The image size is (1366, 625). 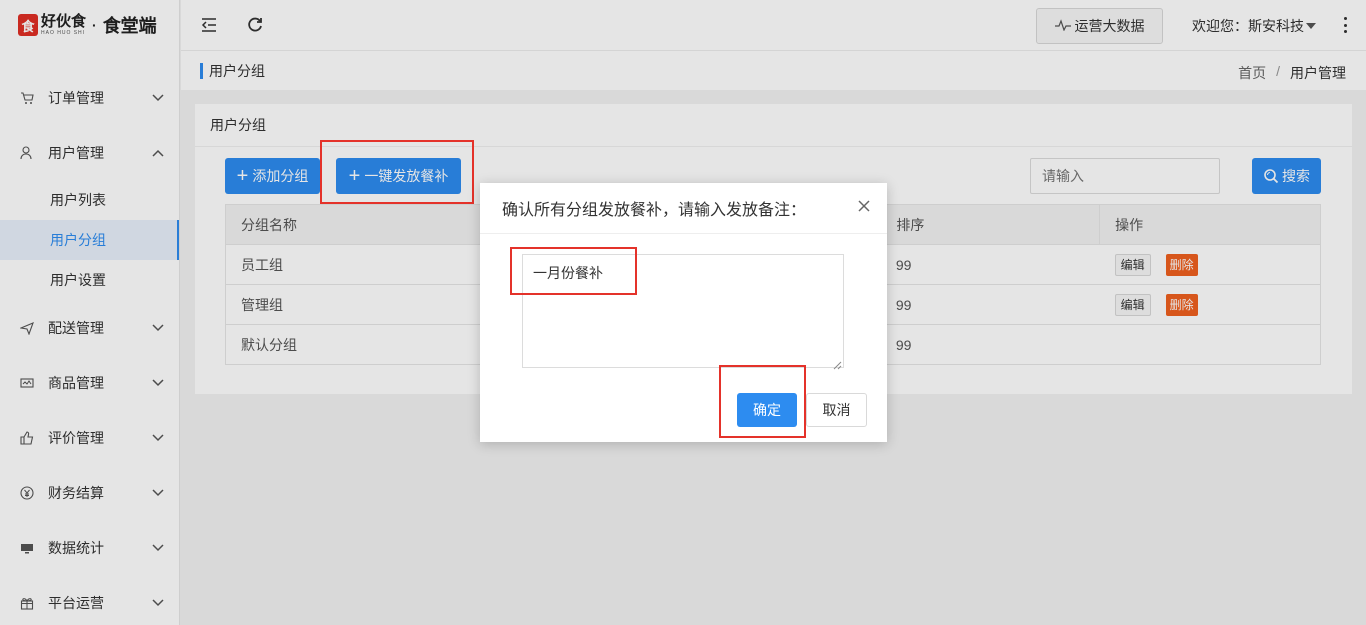 What do you see at coordinates (837, 363) in the screenshot?
I see `resize-grip-icon` at bounding box center [837, 363].